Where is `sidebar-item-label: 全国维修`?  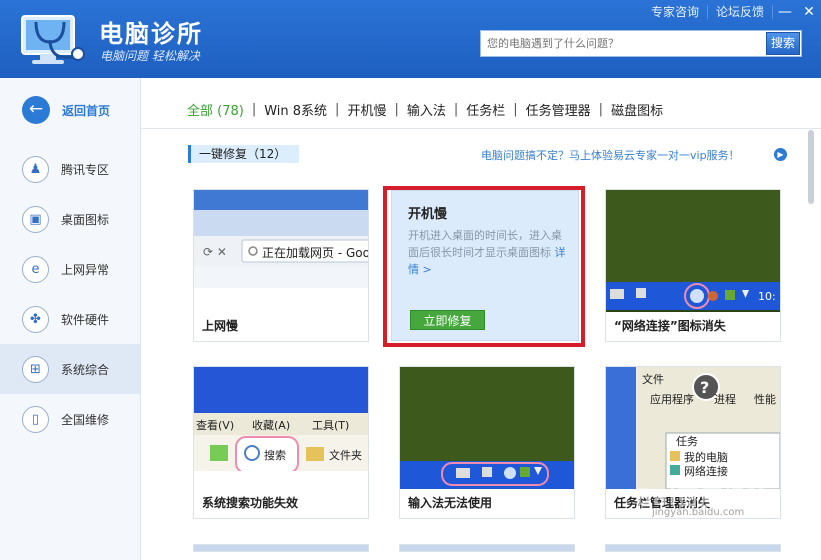
sidebar-item-label: 全国维修 is located at coordinates (85, 419).